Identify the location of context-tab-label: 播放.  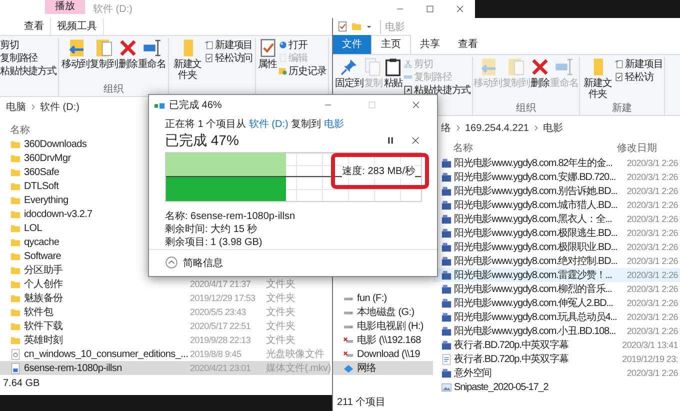
(65, 7).